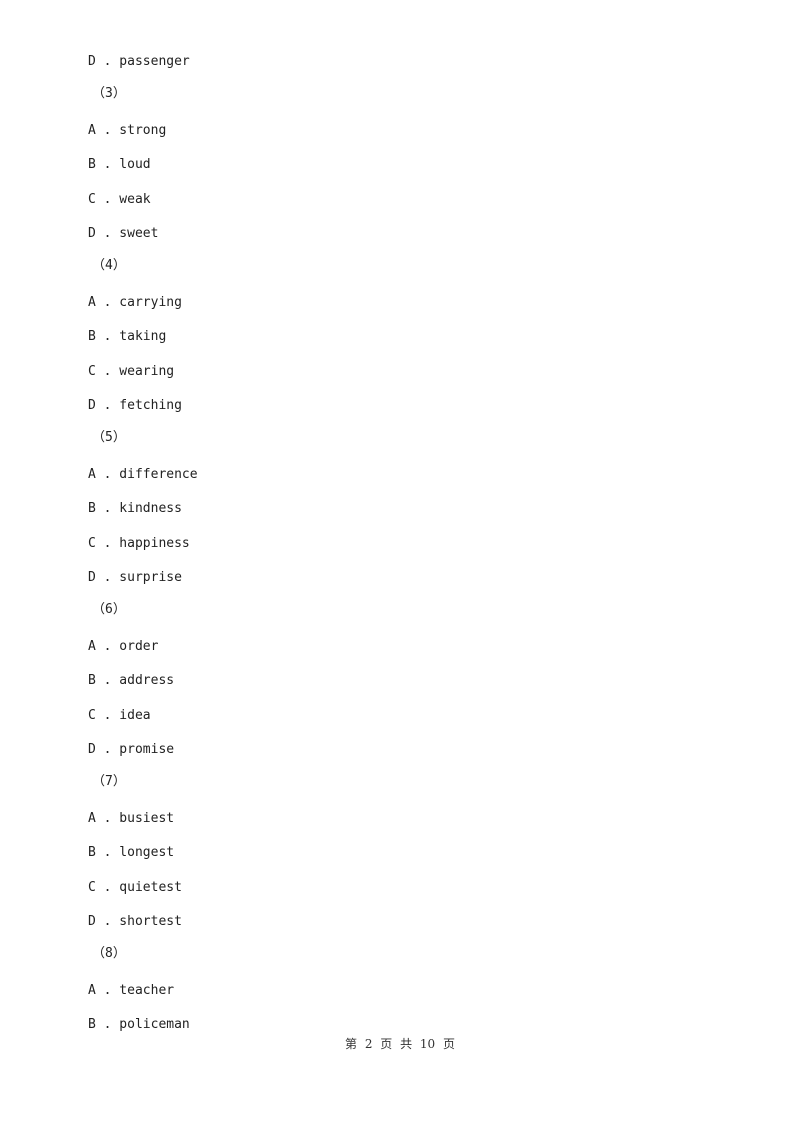 This screenshot has height=1132, width=800. Describe the element at coordinates (127, 336) in the screenshot. I see `answer-option: B . taking` at that location.